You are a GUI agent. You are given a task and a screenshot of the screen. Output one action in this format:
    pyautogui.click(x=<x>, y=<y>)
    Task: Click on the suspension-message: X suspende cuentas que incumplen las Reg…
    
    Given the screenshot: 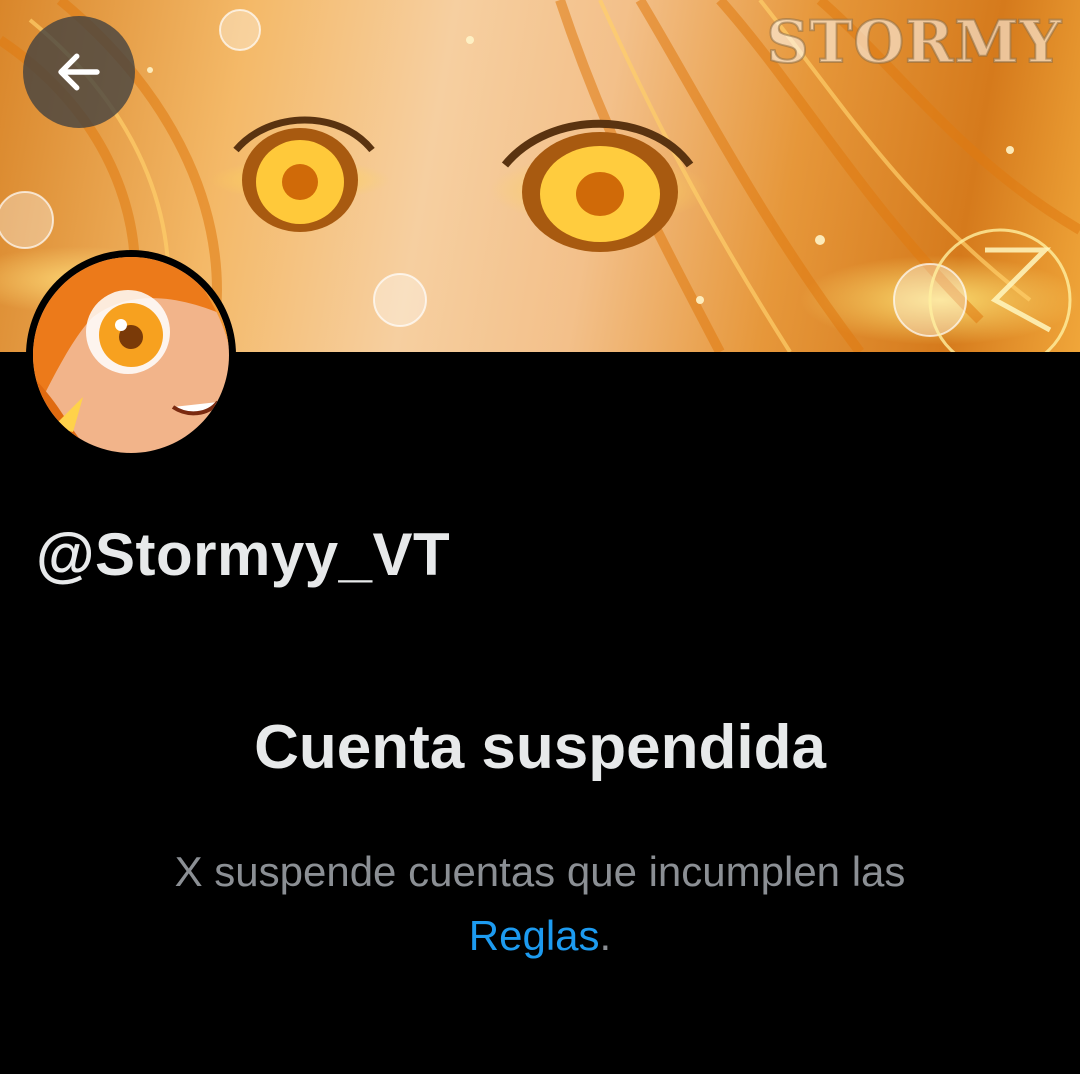 What is the action you would take?
    pyautogui.click(x=540, y=904)
    